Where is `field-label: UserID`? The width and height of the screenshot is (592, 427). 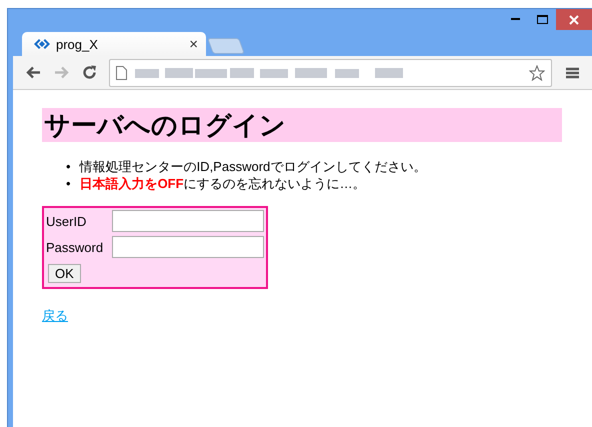
field-label: UserID is located at coordinates (67, 221).